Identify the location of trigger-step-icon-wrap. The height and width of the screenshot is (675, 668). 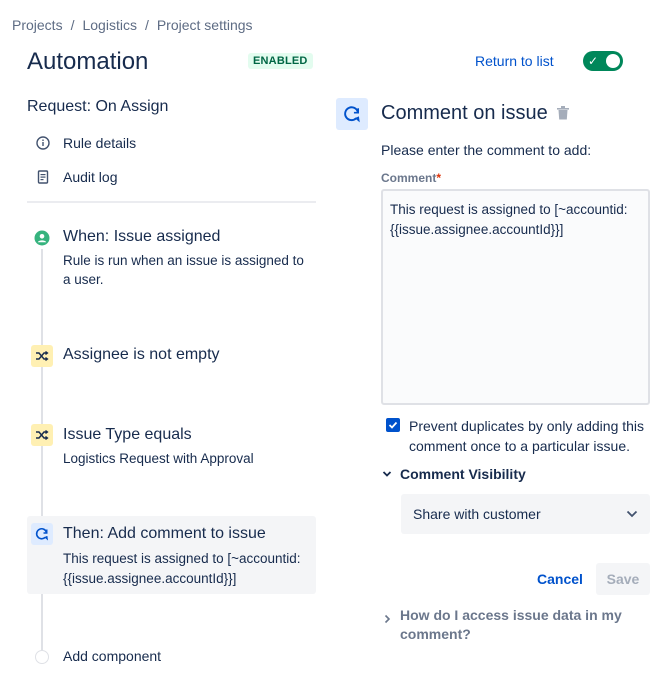
(42, 238).